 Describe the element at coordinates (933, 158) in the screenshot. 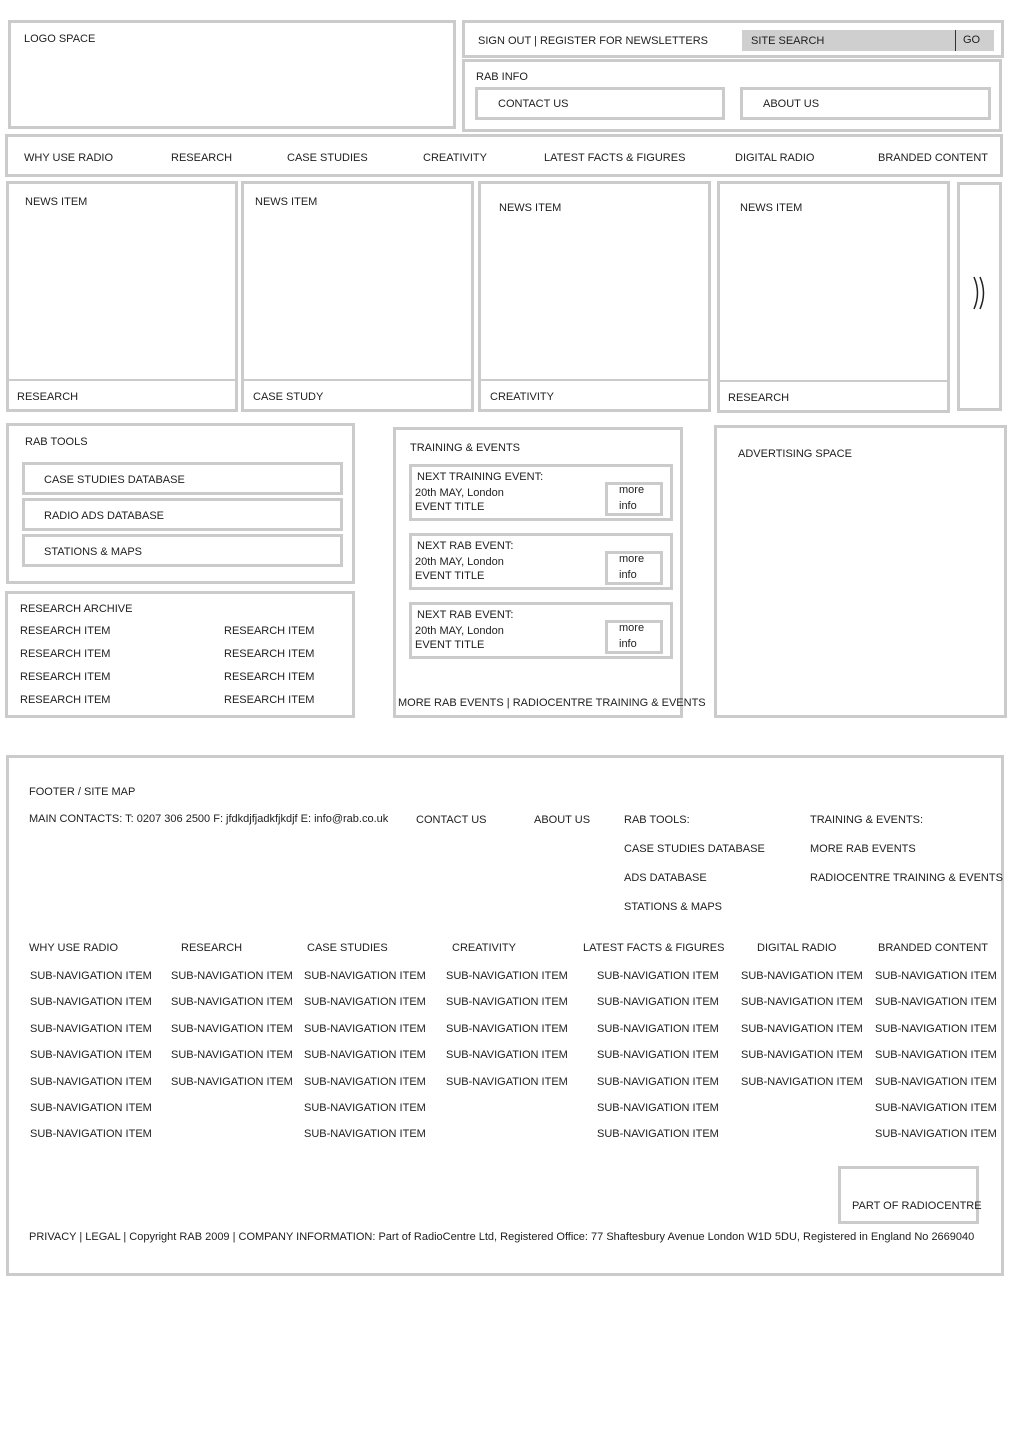

I see `nav-branded-content: BRANDED CONTENT` at that location.